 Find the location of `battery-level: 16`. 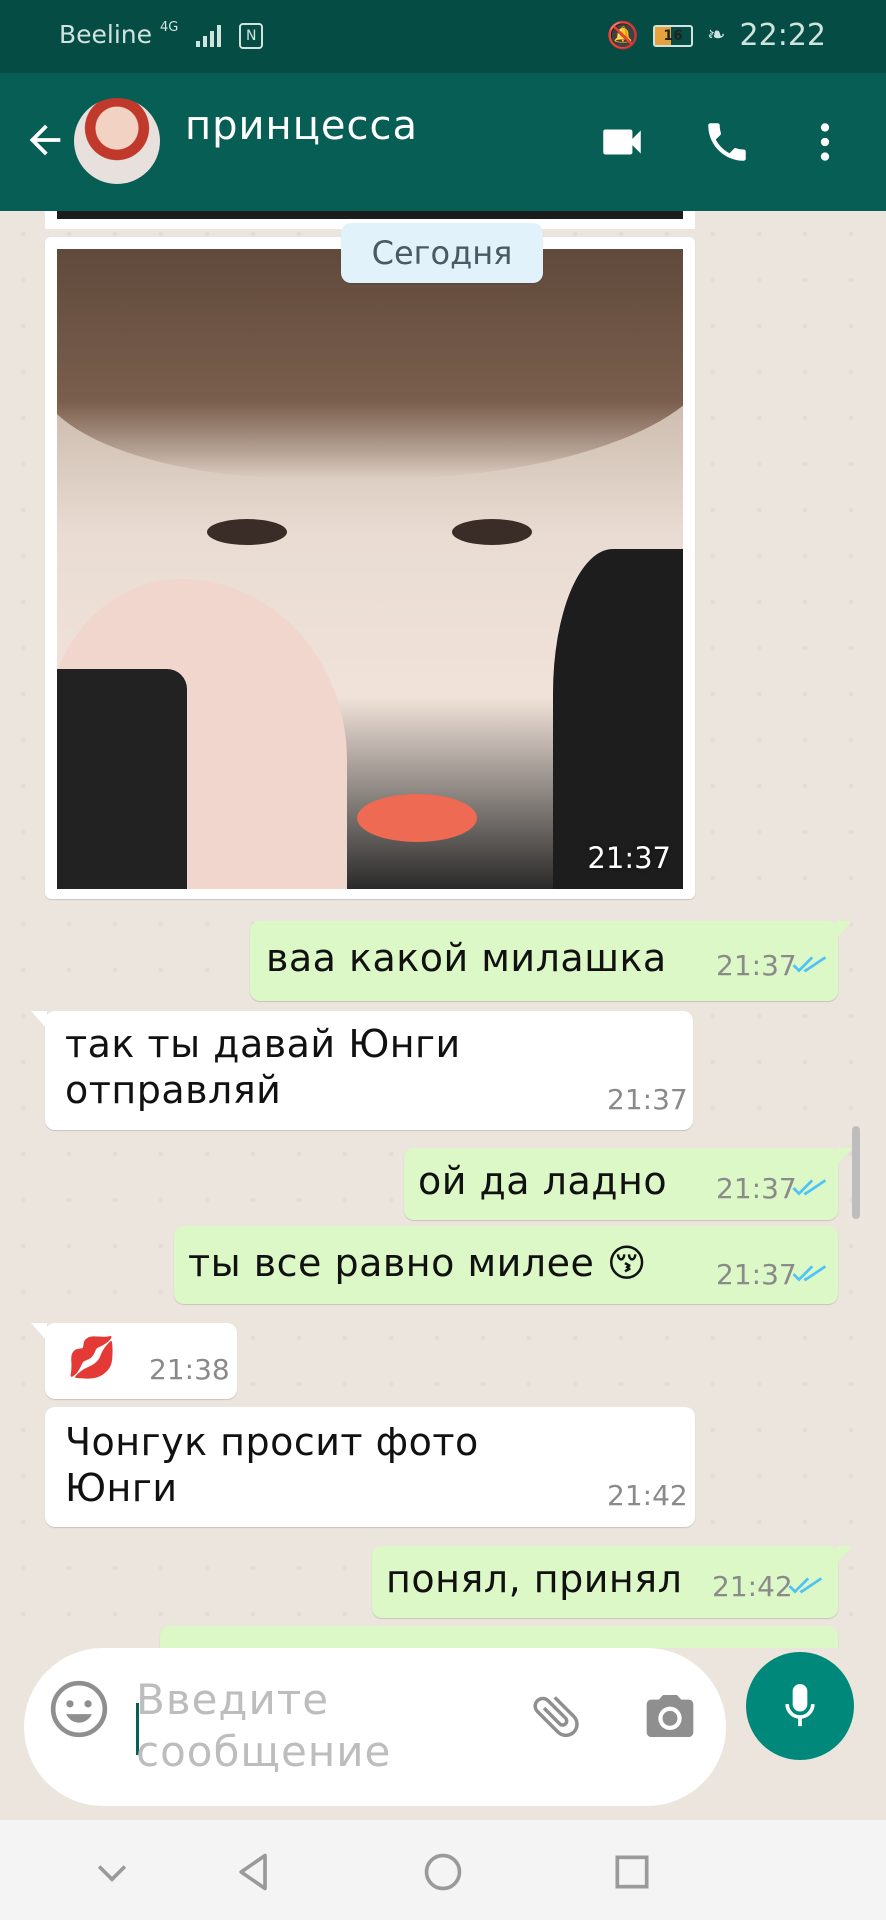

battery-level: 16 is located at coordinates (673, 35).